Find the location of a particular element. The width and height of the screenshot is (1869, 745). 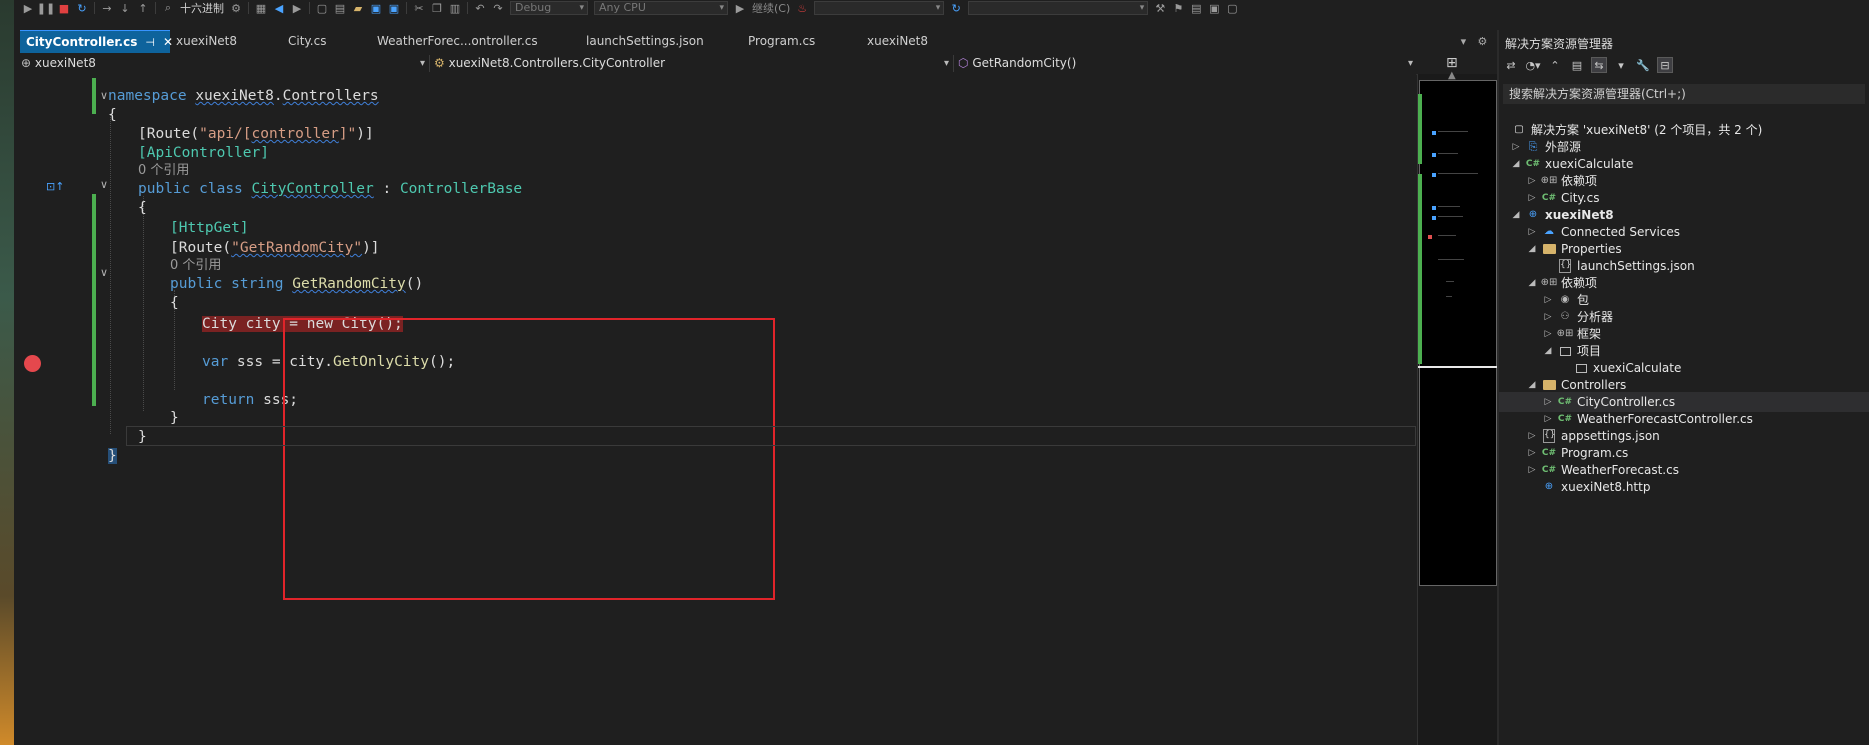

platform-dropdown: Any CPU is located at coordinates (661, 8).